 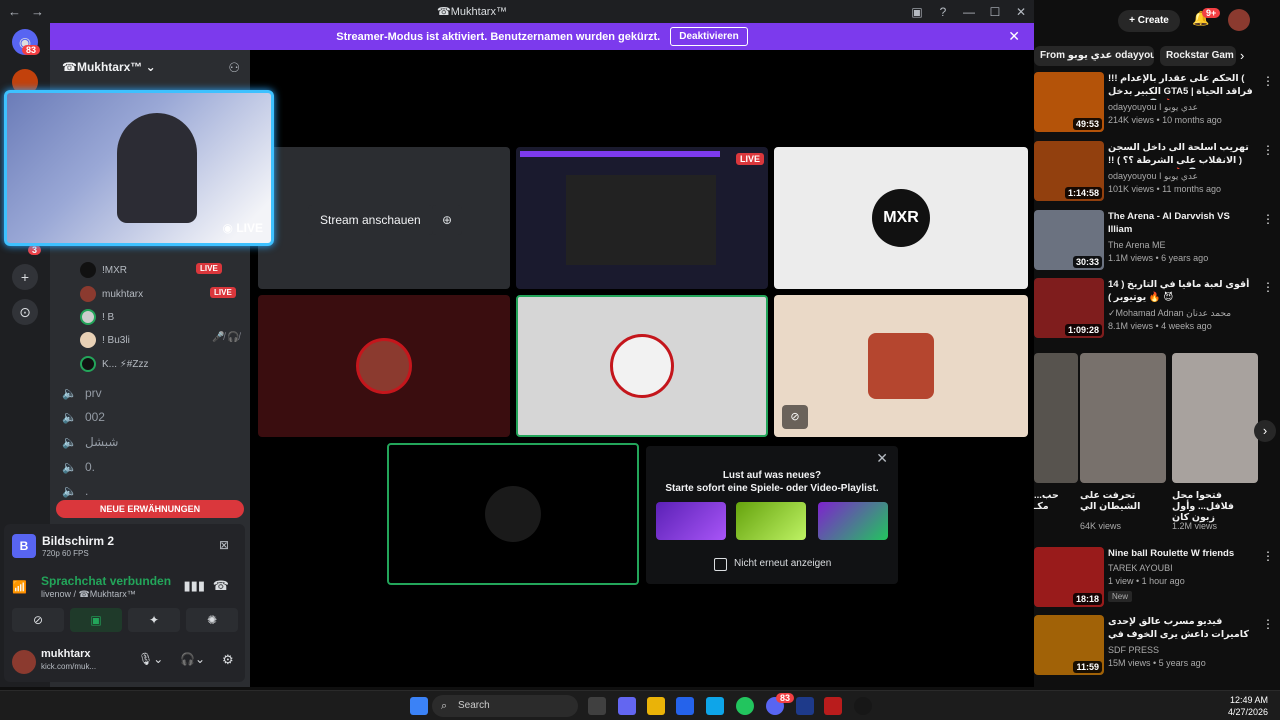 What do you see at coordinates (1133, 650) in the screenshot?
I see `video-channel: SDF PRESS` at bounding box center [1133, 650].